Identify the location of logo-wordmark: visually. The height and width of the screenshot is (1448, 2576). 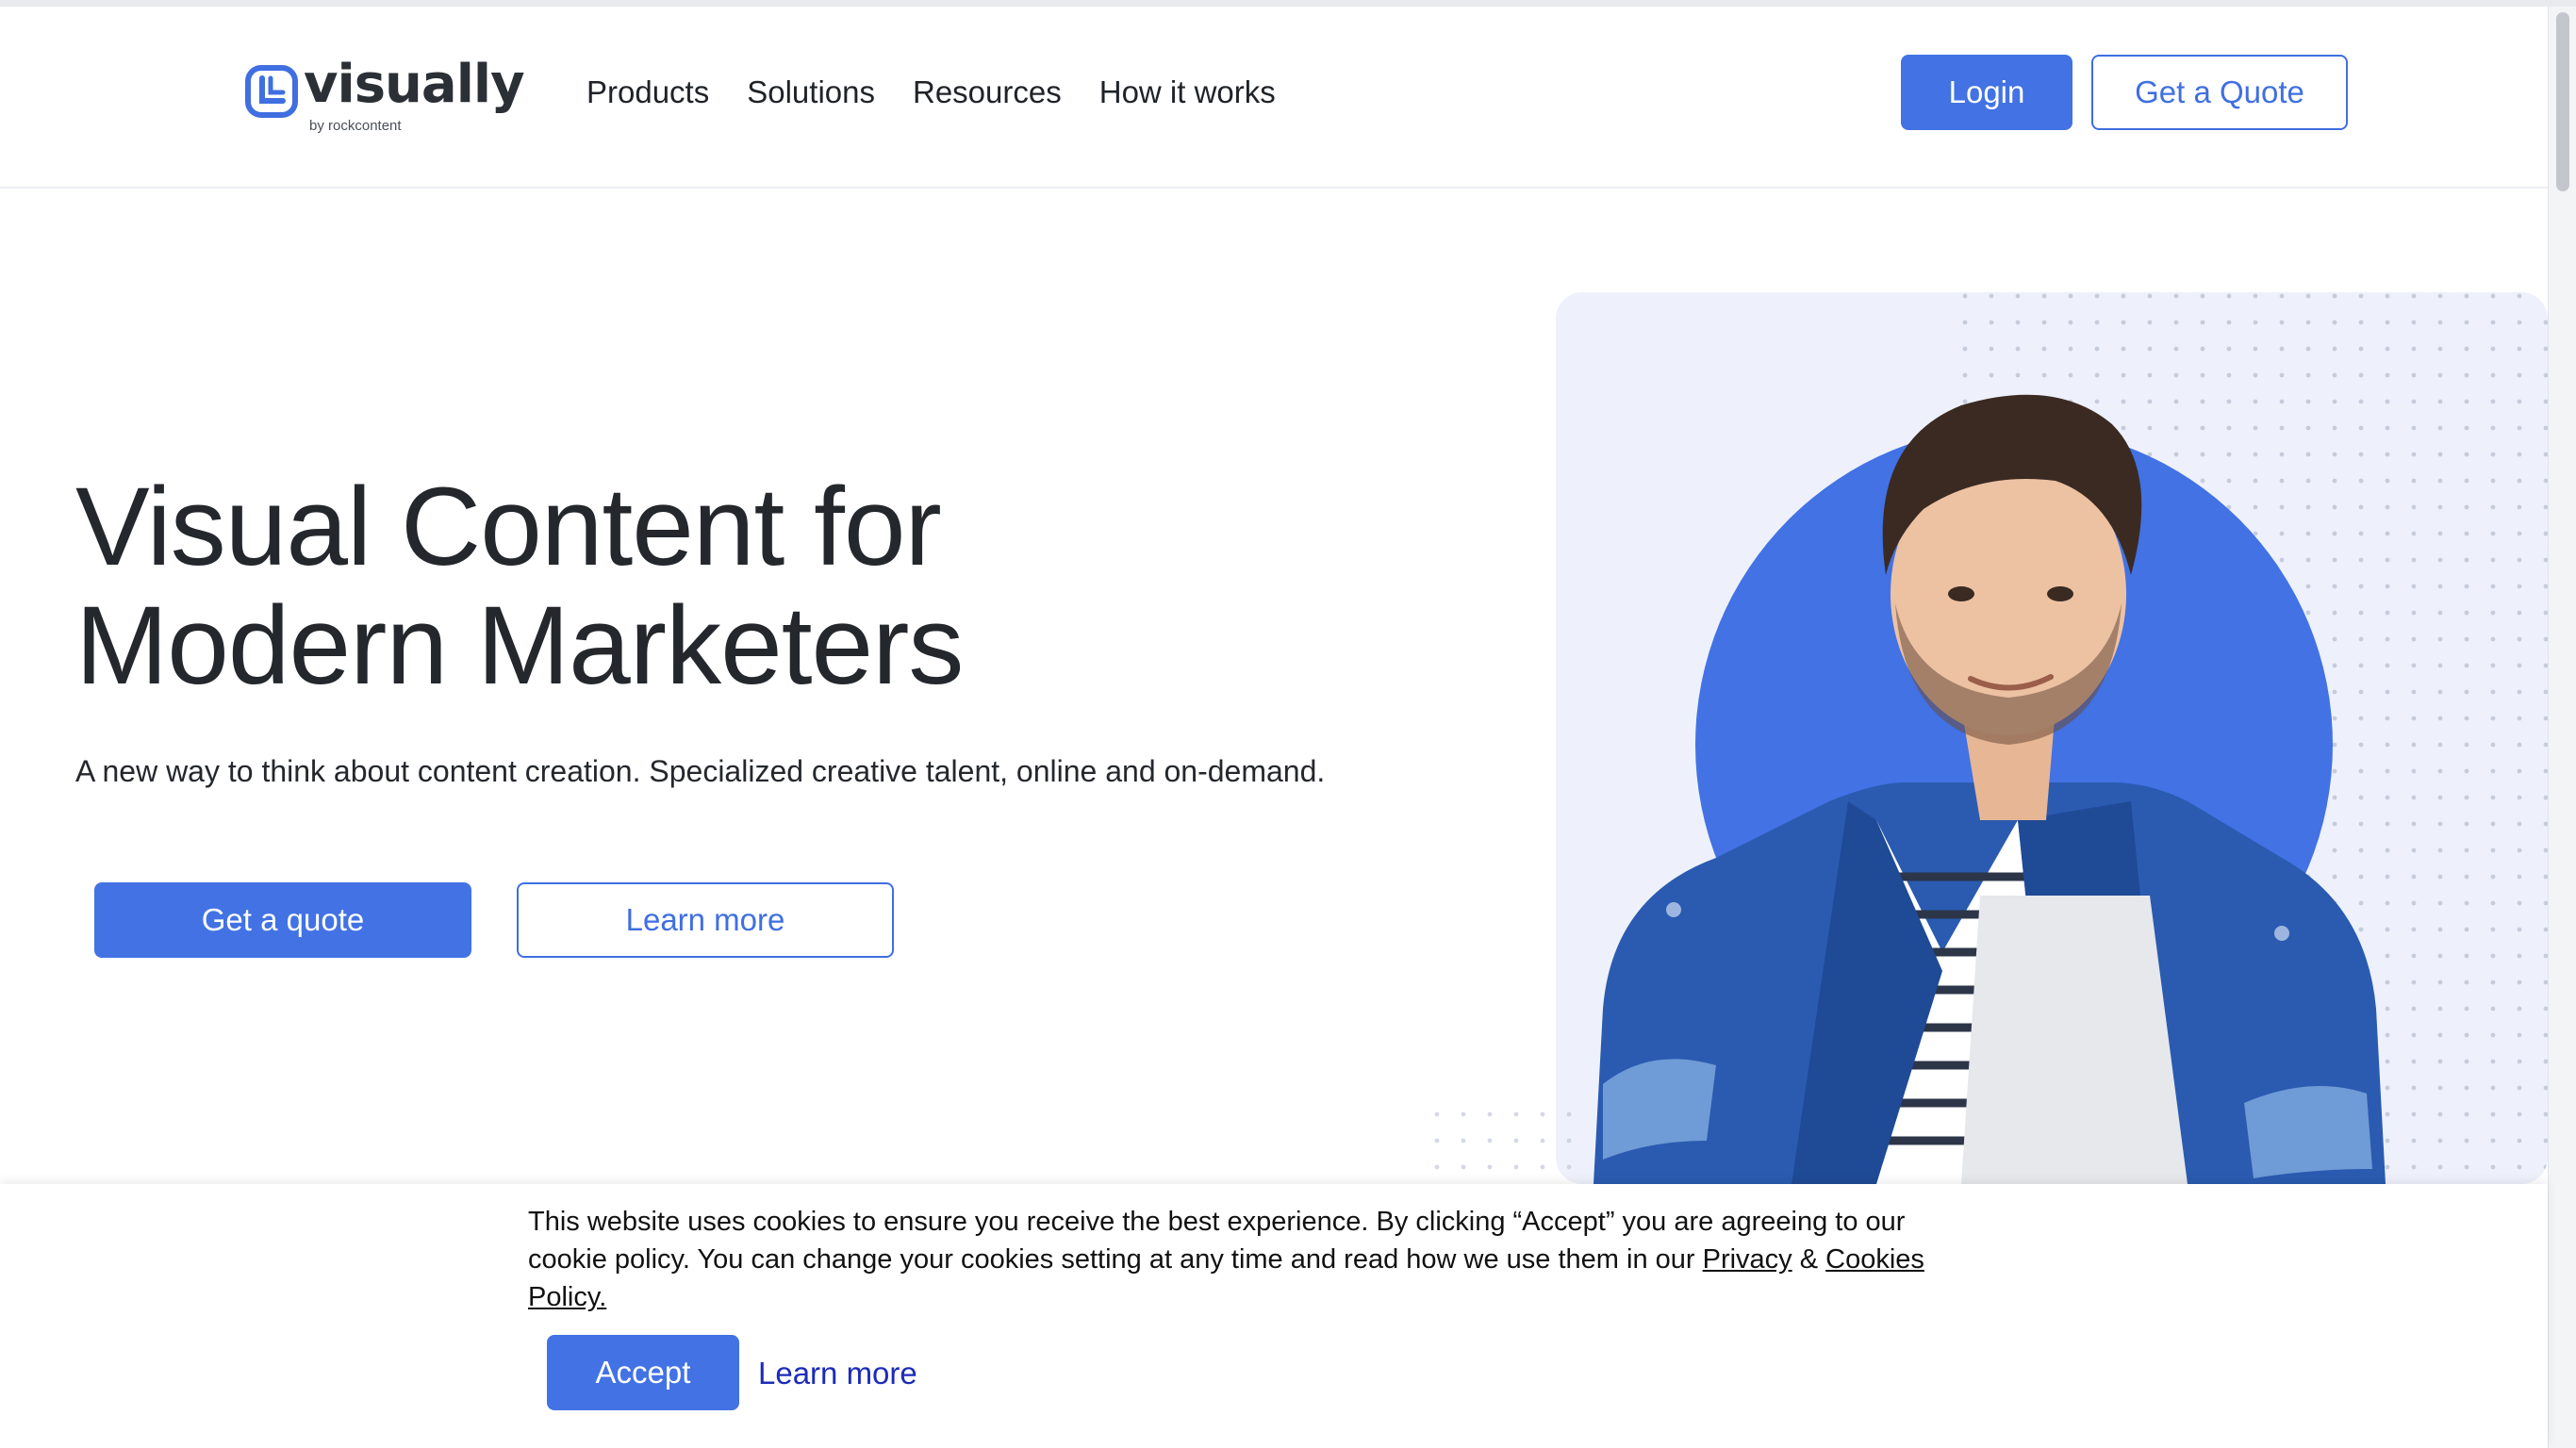
(414, 84).